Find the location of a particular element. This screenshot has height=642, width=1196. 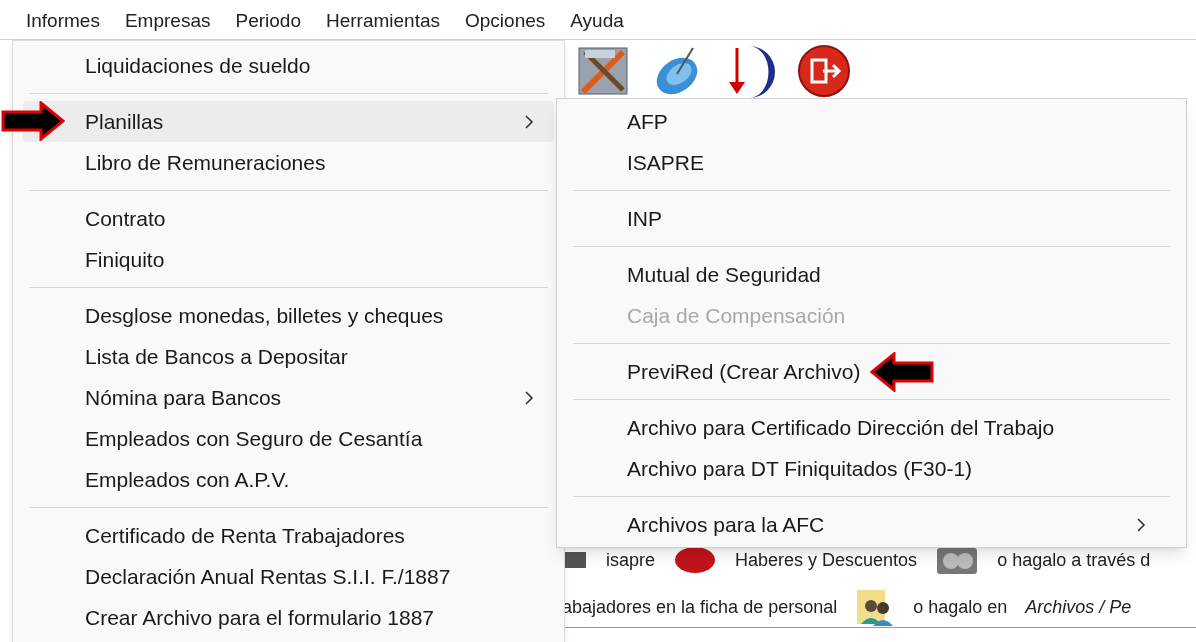

menu-item: Contrato is located at coordinates (288, 218).